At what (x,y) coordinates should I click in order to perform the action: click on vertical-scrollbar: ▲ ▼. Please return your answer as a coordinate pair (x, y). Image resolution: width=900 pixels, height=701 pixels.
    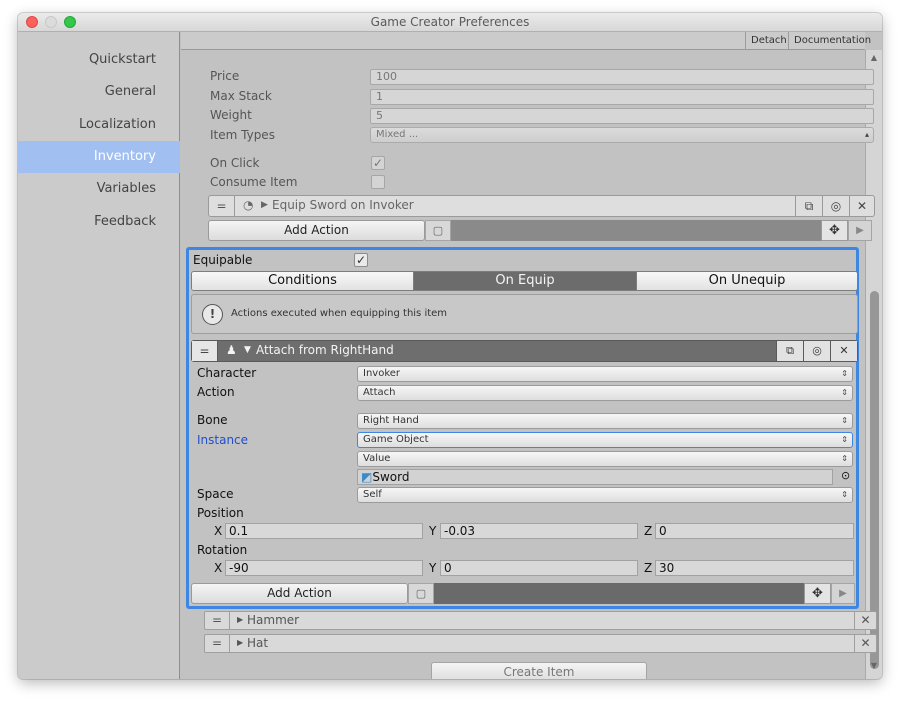
    Looking at the image, I should click on (873, 364).